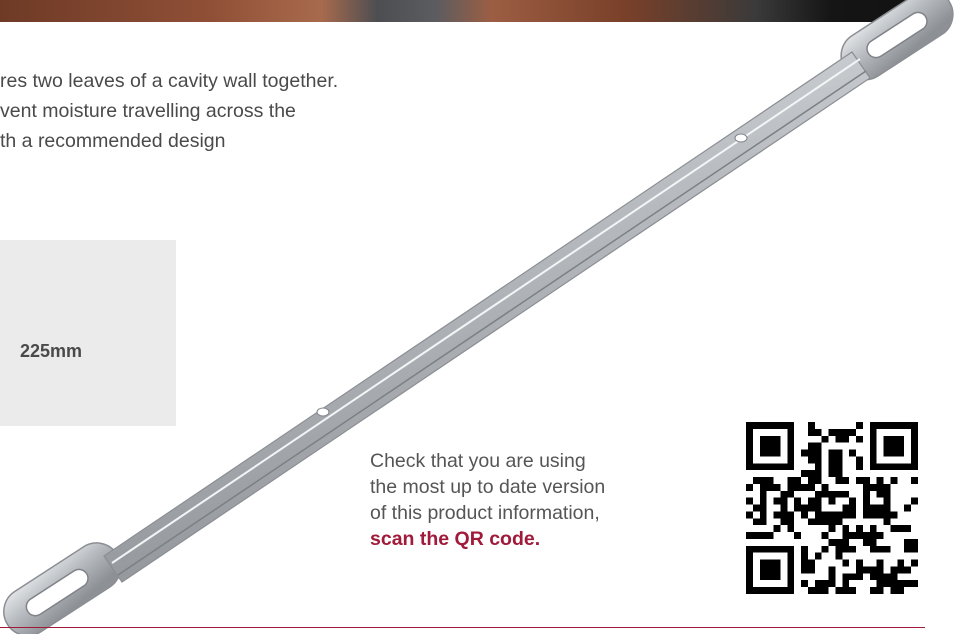 The width and height of the screenshot is (963, 634). I want to click on qr-note-line-1: Check that you are using, so click(478, 461).